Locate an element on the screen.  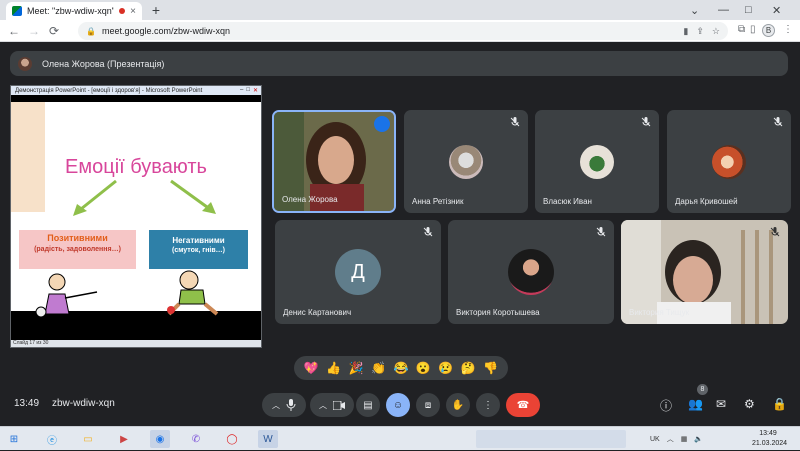
hang-up-icon: ☎ is located at coordinates (523, 405).